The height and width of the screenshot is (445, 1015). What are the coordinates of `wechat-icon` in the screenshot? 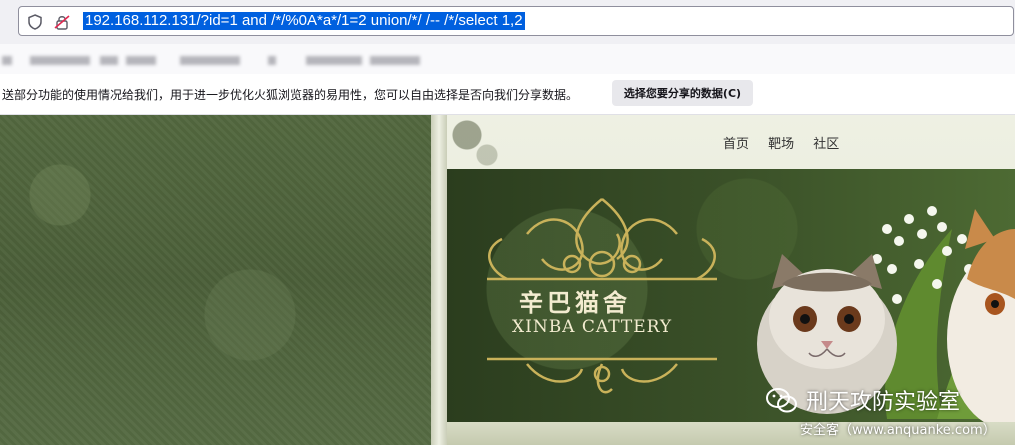 It's located at (781, 400).